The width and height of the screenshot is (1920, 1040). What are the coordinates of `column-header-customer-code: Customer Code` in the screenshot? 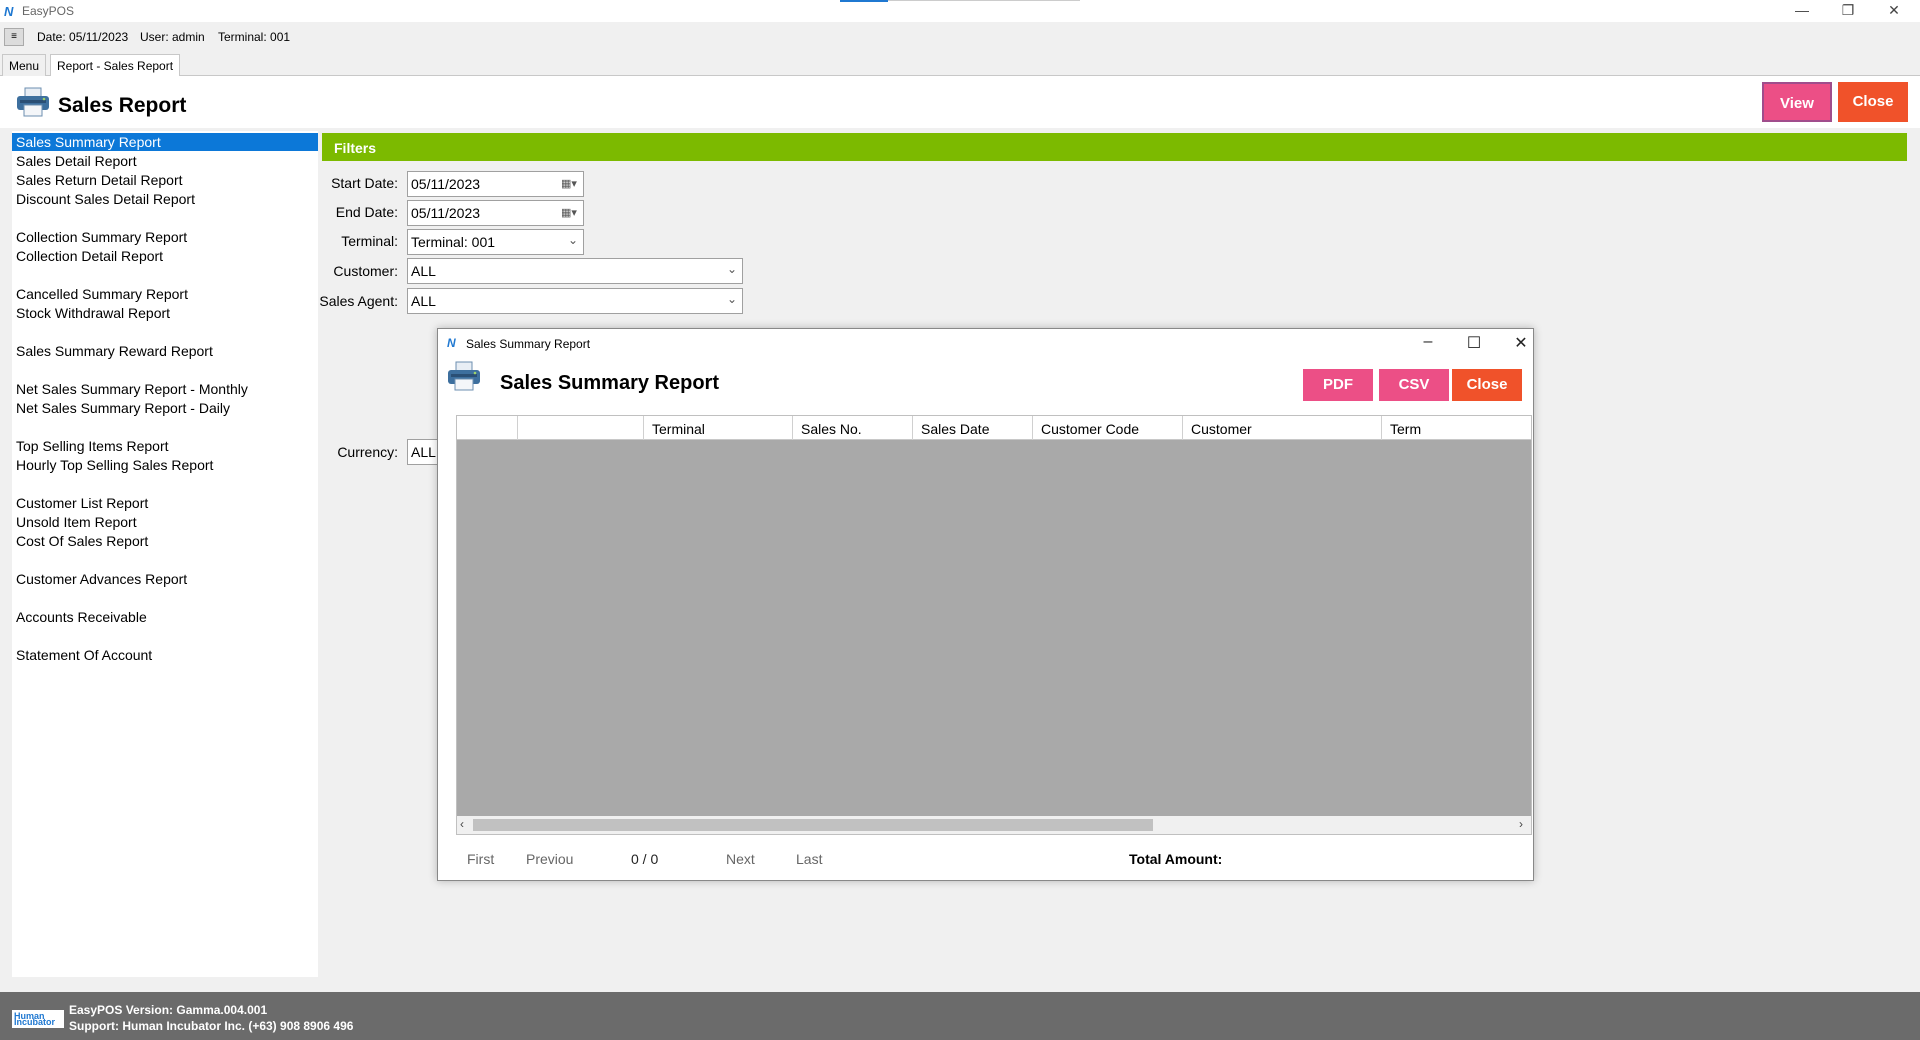 It's located at (1108, 428).